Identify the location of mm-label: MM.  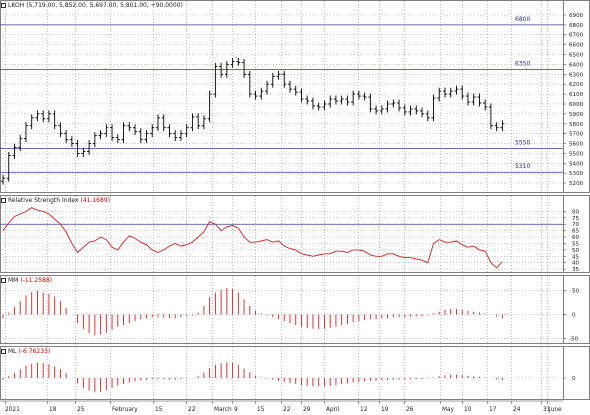
(13, 280).